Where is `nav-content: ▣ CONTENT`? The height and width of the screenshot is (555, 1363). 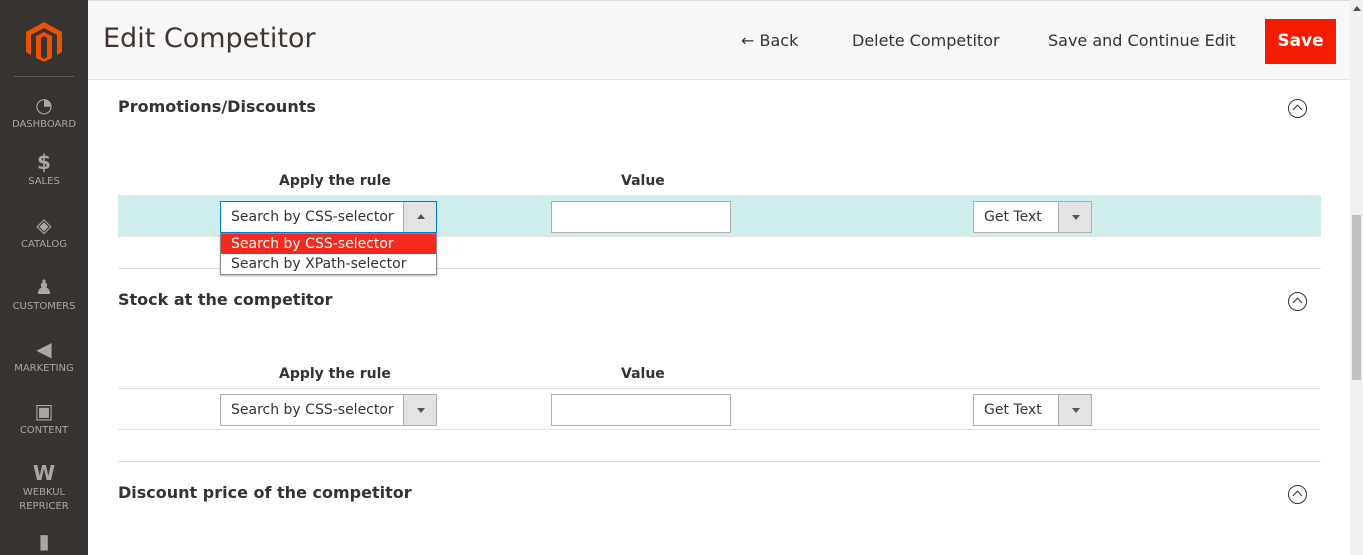
nav-content: ▣ CONTENT is located at coordinates (44, 419).